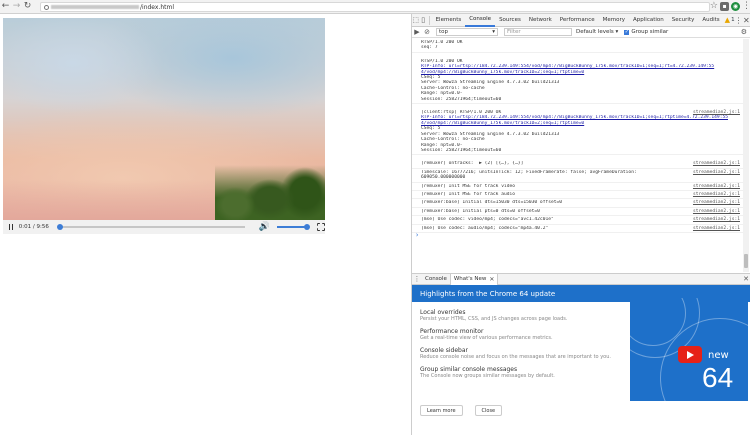 The height and width of the screenshot is (435, 750). I want to click on whats-new-buttons: Learn more Close, so click(461, 410).